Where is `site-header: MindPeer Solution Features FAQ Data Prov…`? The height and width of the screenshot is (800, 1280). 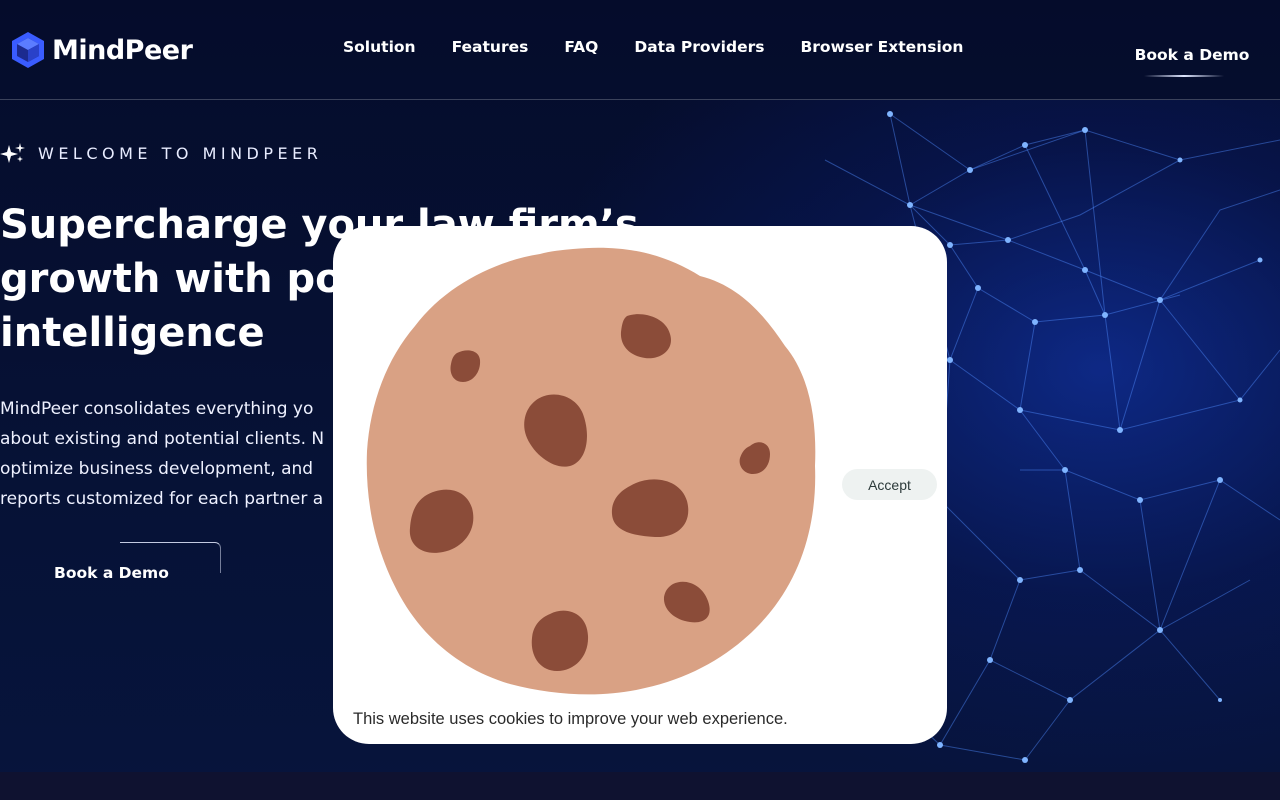 site-header: MindPeer Solution Features FAQ Data Prov… is located at coordinates (640, 50).